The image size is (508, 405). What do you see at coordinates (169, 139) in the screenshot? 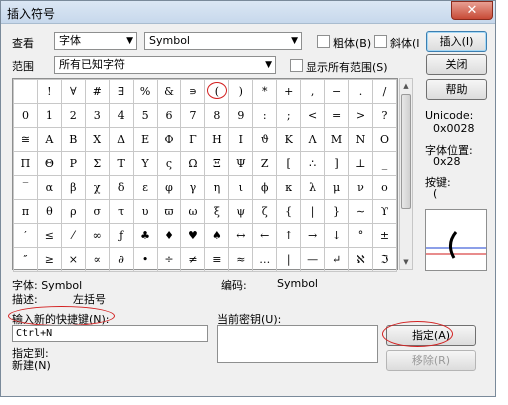
I see `symbol-cell: Φ` at bounding box center [169, 139].